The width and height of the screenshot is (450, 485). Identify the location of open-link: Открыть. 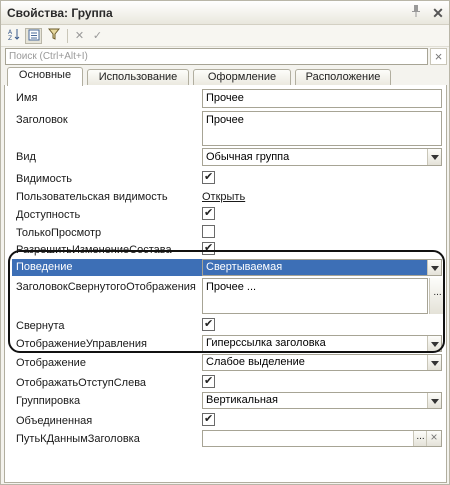
(223, 197).